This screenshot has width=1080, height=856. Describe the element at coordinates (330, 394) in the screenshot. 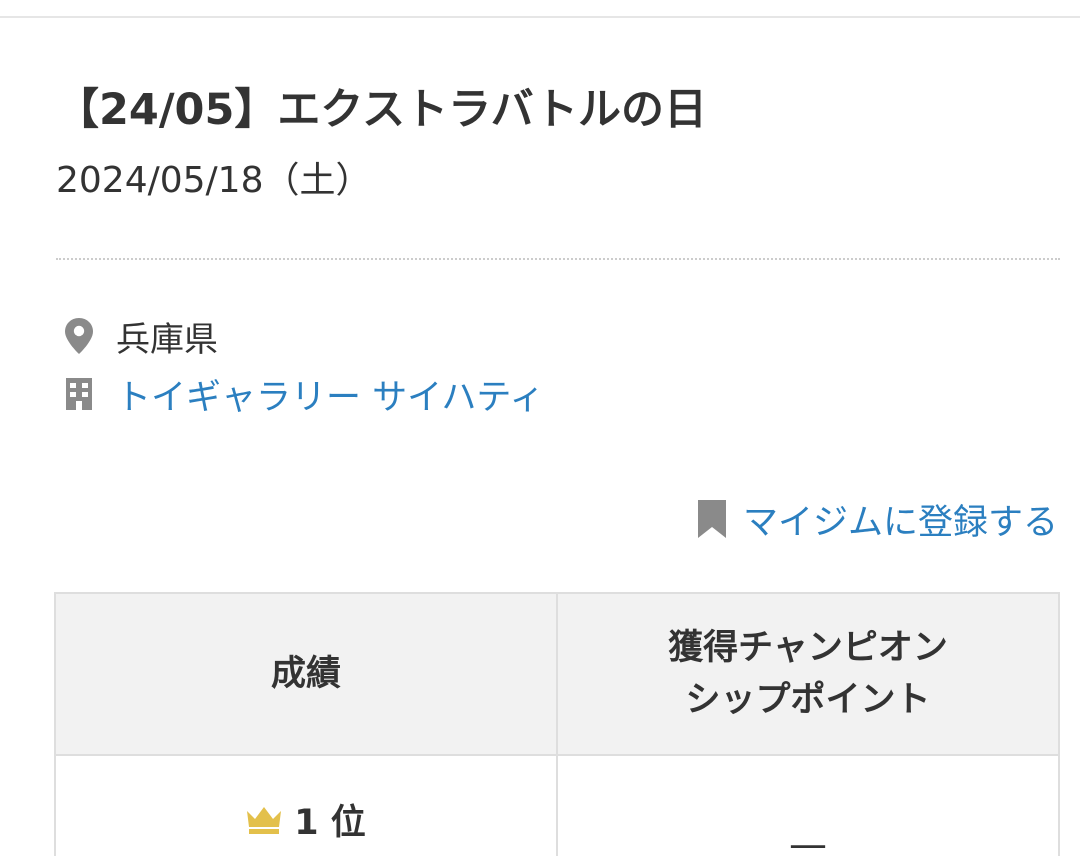

I see `shop-link: トイギャラリー サイハティ` at that location.